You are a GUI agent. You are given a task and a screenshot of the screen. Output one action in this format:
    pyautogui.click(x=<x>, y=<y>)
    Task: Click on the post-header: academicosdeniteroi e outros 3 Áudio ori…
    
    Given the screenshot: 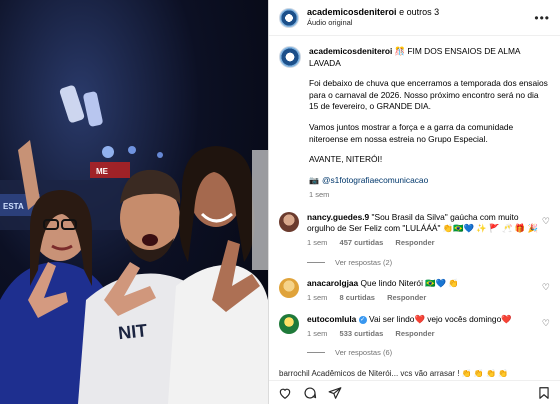 What is the action you would take?
    pyautogui.click(x=414, y=18)
    